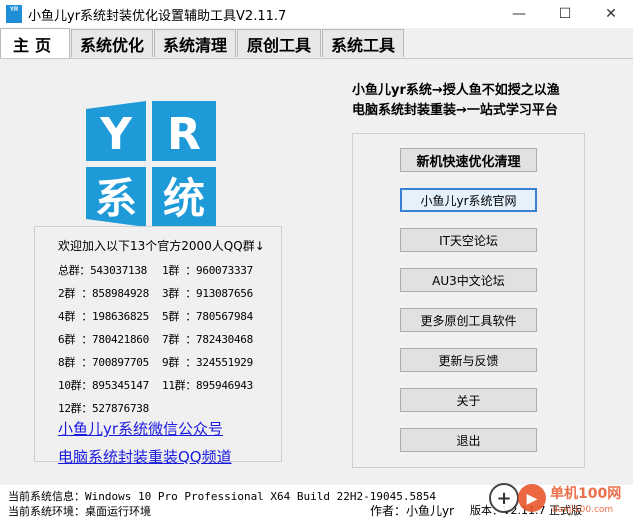  What do you see at coordinates (519, 14) in the screenshot?
I see `minimize-button: —` at bounding box center [519, 14].